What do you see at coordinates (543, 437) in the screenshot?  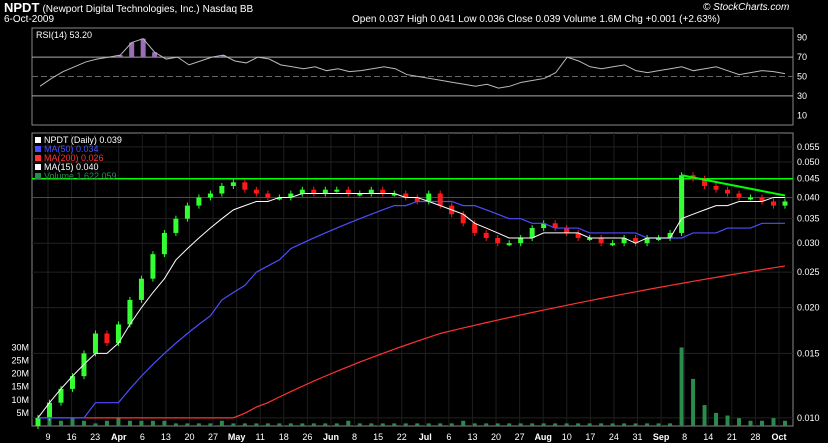 I see `x-tick-label: Aug` at bounding box center [543, 437].